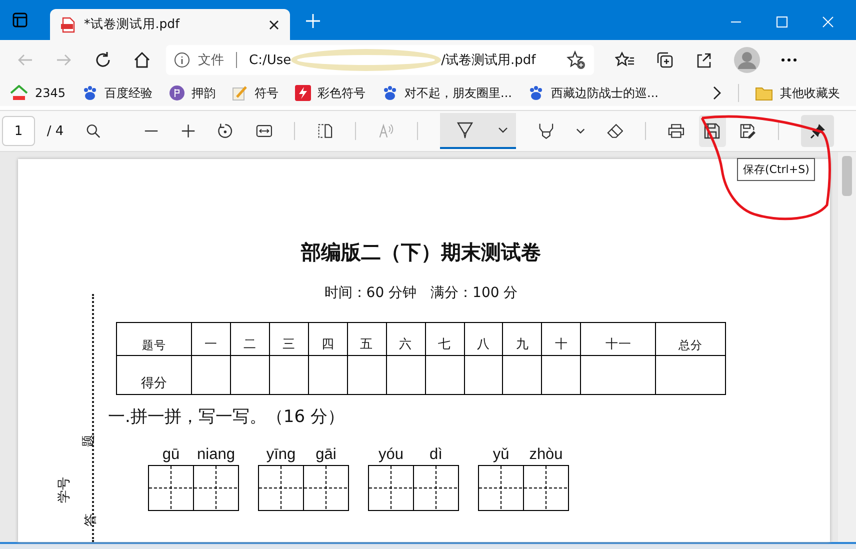 This screenshot has width=856, height=549. I want to click on print-icon, so click(676, 131).